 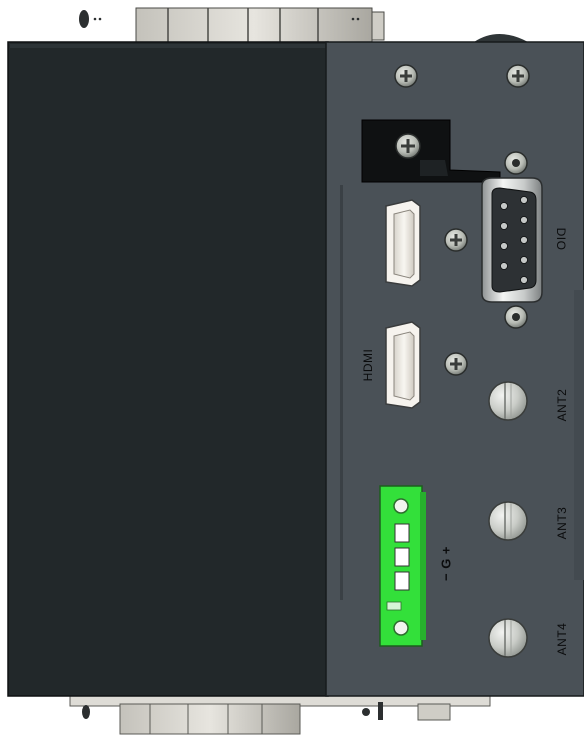 What do you see at coordinates (368, 365) in the screenshot?
I see `hdmi-label: HDMI` at bounding box center [368, 365].